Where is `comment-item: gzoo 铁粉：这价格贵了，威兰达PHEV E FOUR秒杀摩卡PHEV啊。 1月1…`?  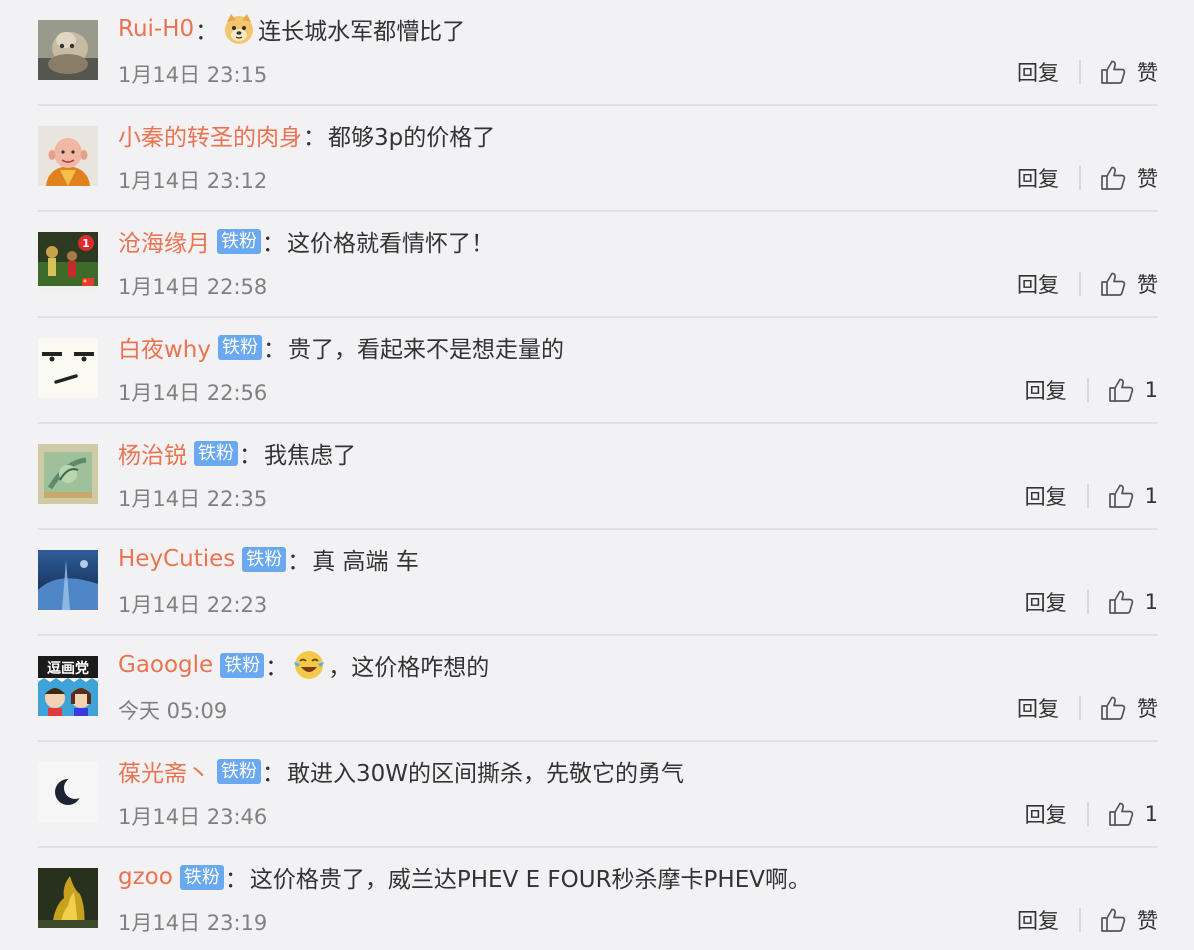
comment-item: gzoo 铁粉：这价格贵了，威兰达PHEV E FOUR秒杀摩卡PHEV啊。 1月1… is located at coordinates (598, 899).